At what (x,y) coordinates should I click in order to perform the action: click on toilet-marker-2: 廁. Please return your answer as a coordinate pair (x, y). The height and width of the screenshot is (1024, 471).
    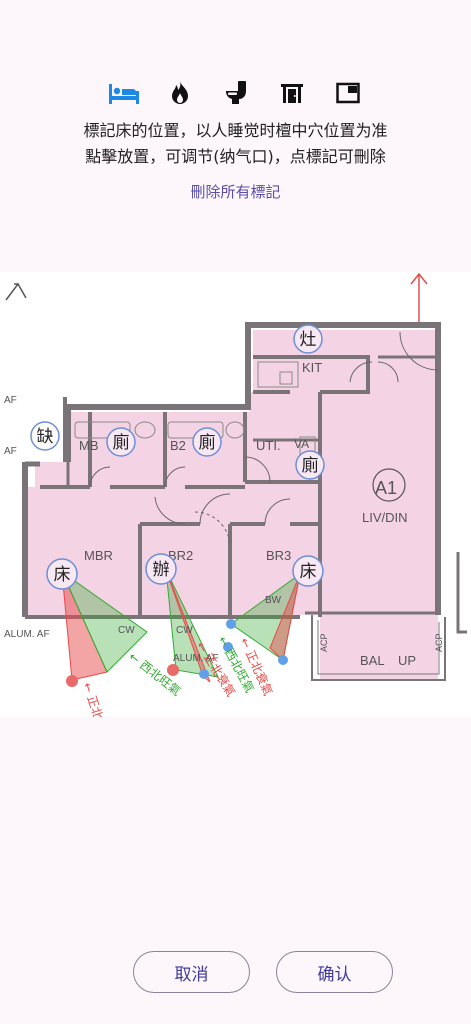
    Looking at the image, I should click on (207, 442).